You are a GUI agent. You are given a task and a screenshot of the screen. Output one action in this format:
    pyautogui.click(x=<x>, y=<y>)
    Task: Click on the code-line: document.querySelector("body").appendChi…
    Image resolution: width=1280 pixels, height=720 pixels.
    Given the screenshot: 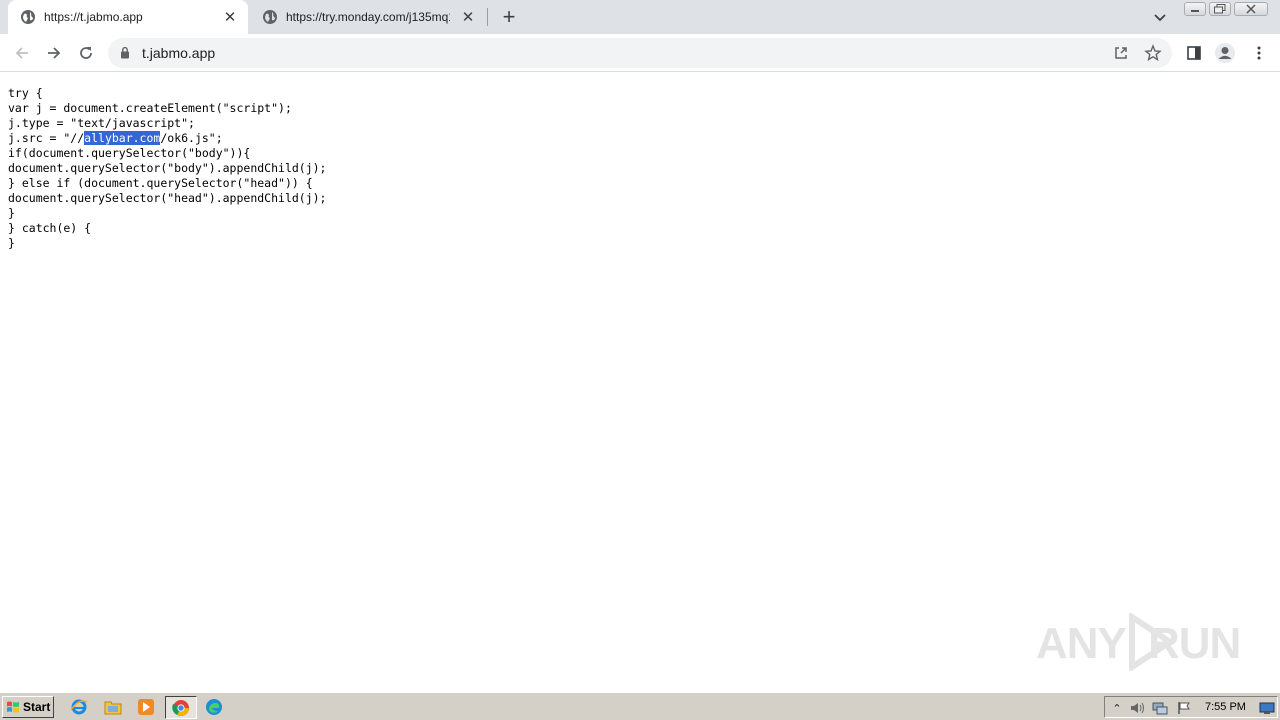 What is the action you would take?
    pyautogui.click(x=167, y=168)
    